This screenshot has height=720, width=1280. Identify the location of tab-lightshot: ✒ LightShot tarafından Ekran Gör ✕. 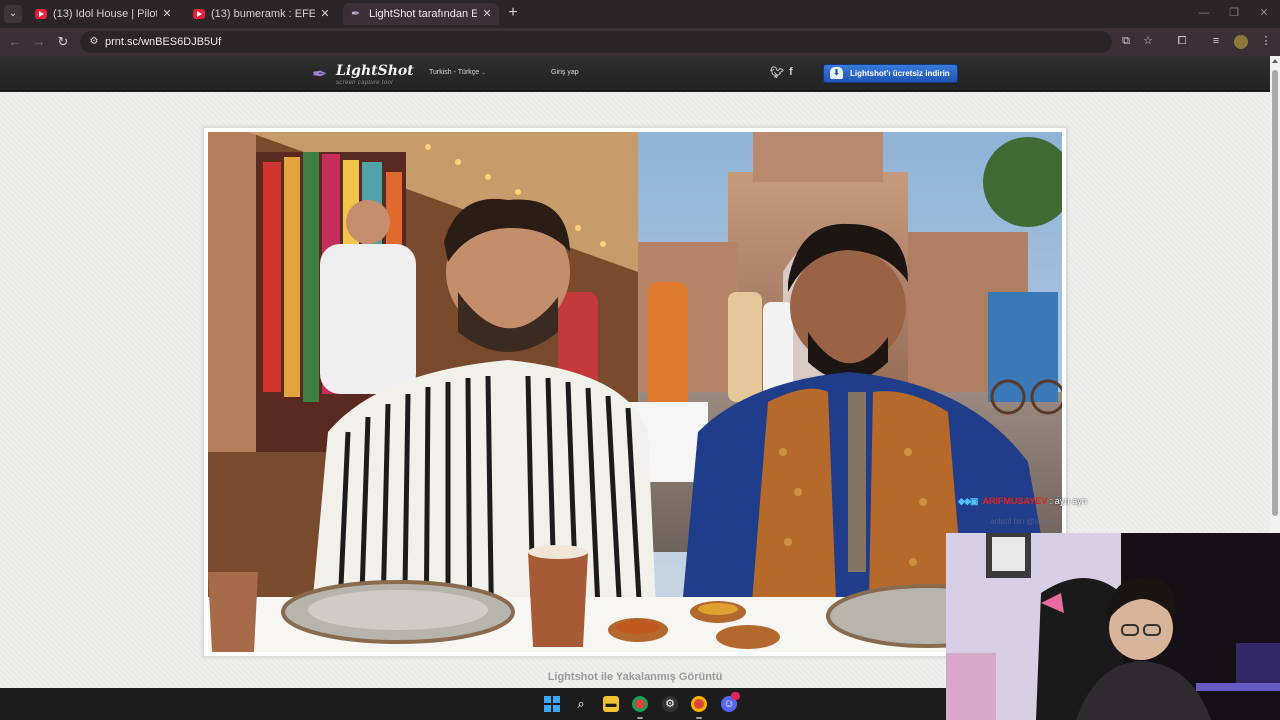
(421, 14).